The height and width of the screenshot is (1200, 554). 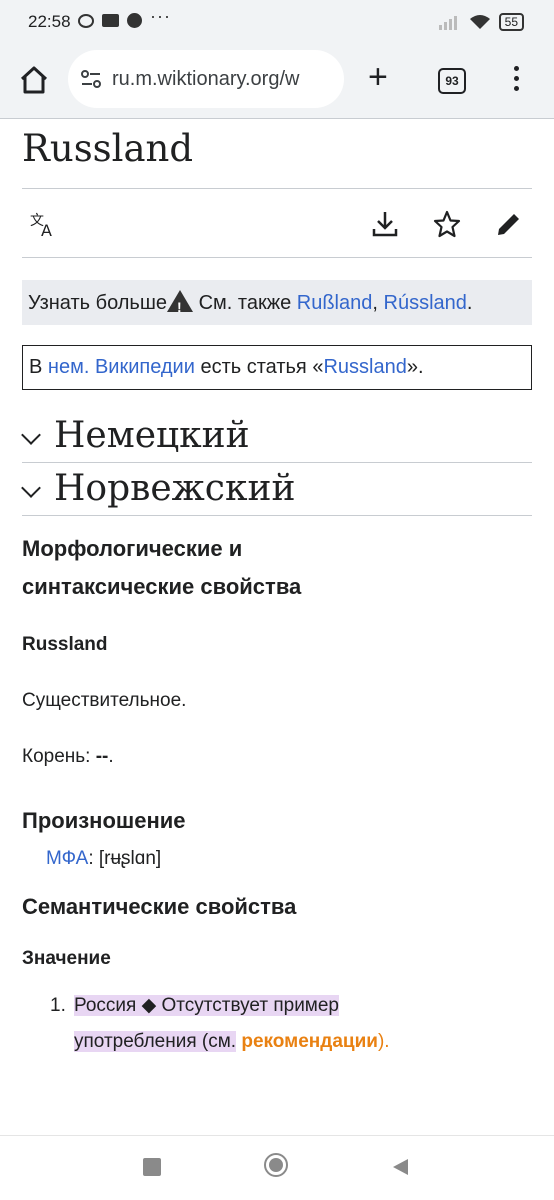 I want to click on pronunciation-heading: Произношение, so click(x=104, y=820).